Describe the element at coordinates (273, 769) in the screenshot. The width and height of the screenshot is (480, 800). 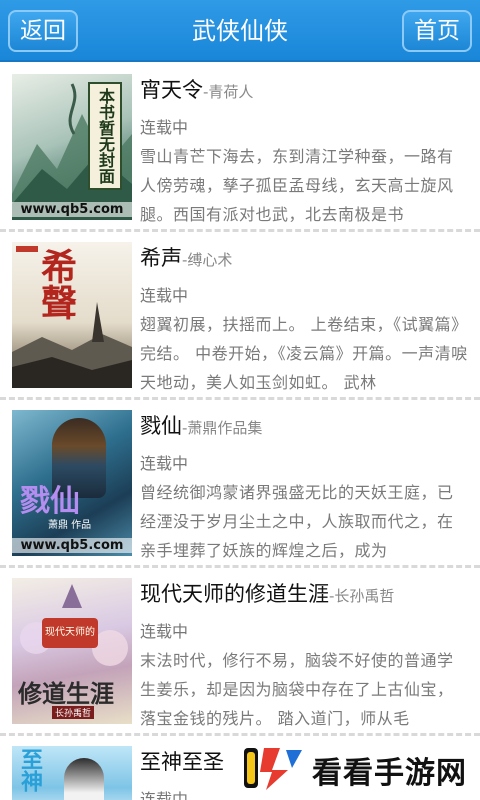
I see `kk-logo-icon` at that location.